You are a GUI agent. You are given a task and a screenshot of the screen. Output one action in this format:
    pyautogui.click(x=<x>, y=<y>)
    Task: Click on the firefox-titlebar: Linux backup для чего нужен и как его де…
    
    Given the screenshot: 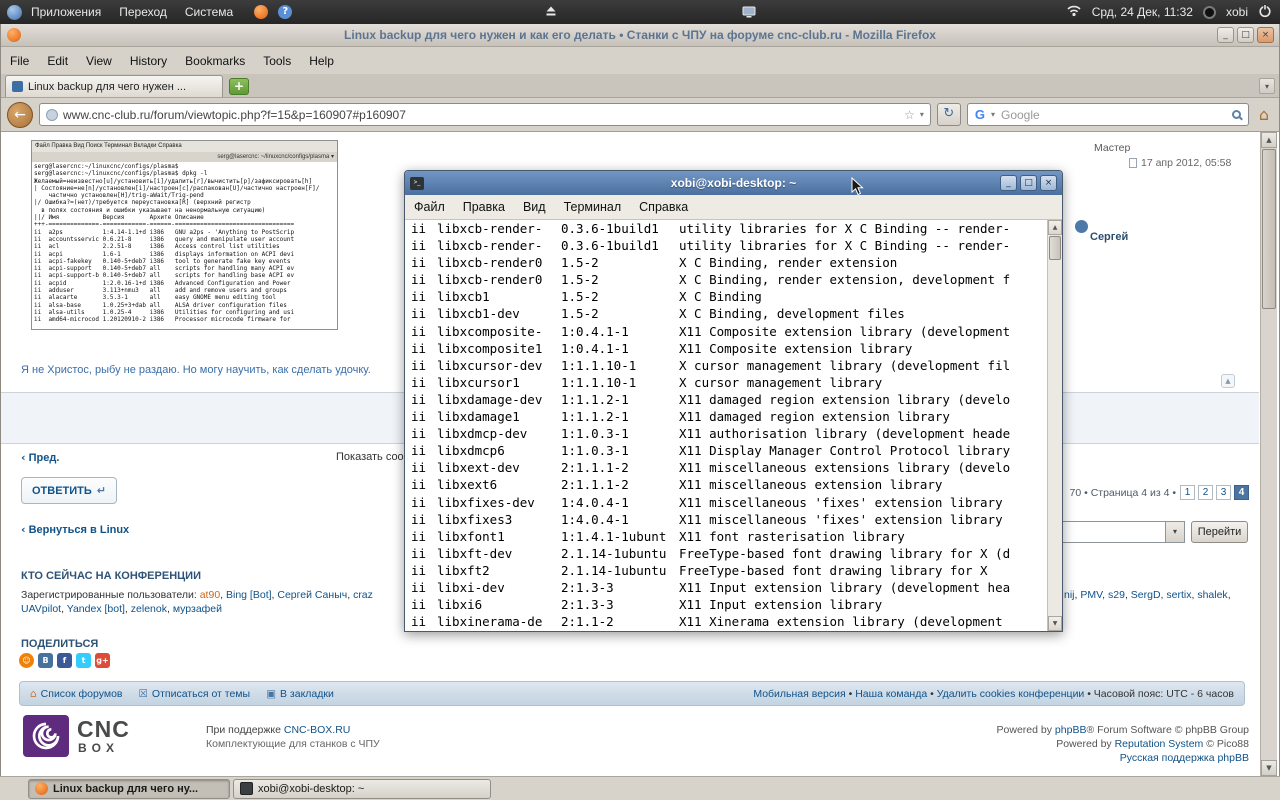 What is the action you would take?
    pyautogui.click(x=640, y=35)
    